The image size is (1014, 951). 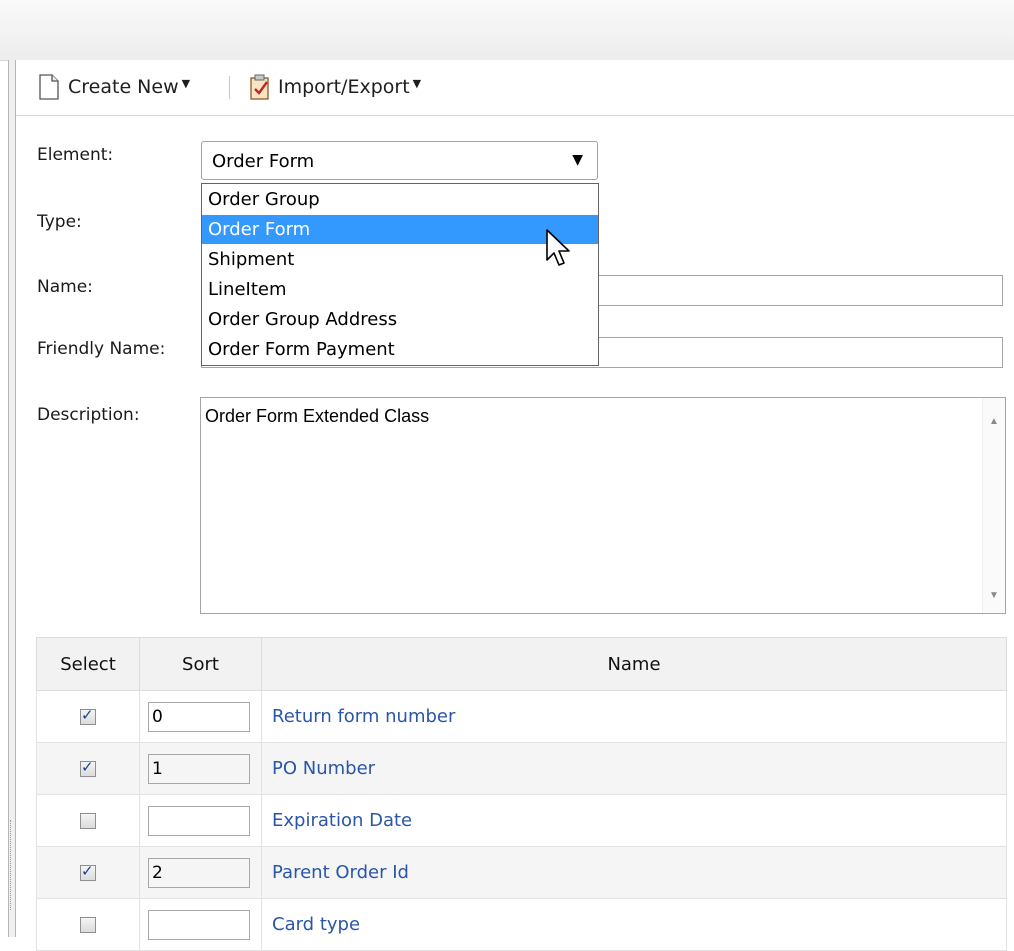 I want to click on friendly-name-label: Friendly Name:, so click(x=101, y=349).